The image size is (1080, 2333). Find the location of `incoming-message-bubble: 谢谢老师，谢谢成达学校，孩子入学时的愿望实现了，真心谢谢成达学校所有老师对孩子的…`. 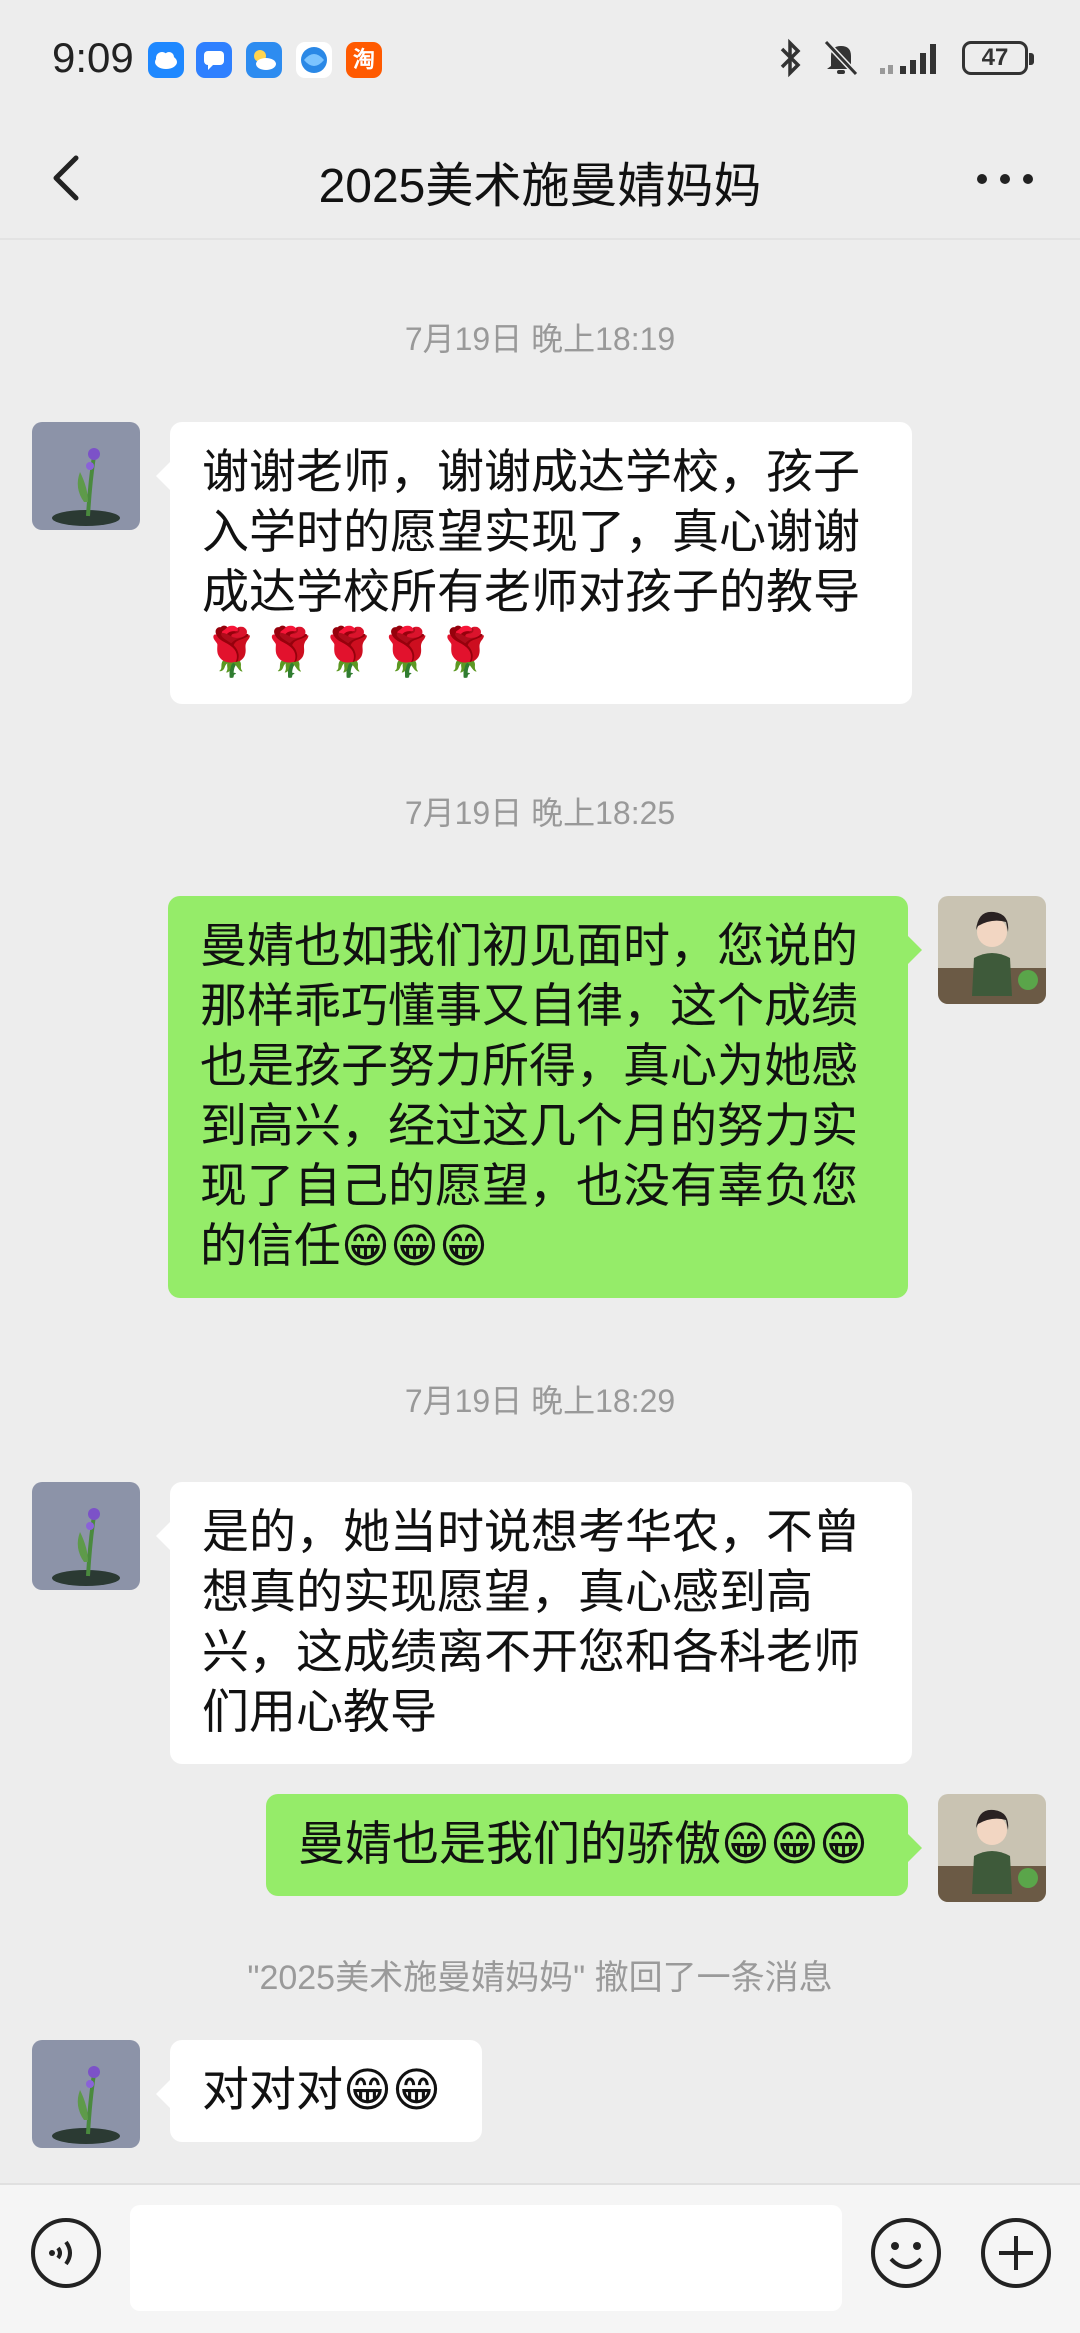

incoming-message-bubble: 谢谢老师，谢谢成达学校，孩子入学时的愿望实现了，真心谢谢成达学校所有老师对孩子的… is located at coordinates (534, 563).